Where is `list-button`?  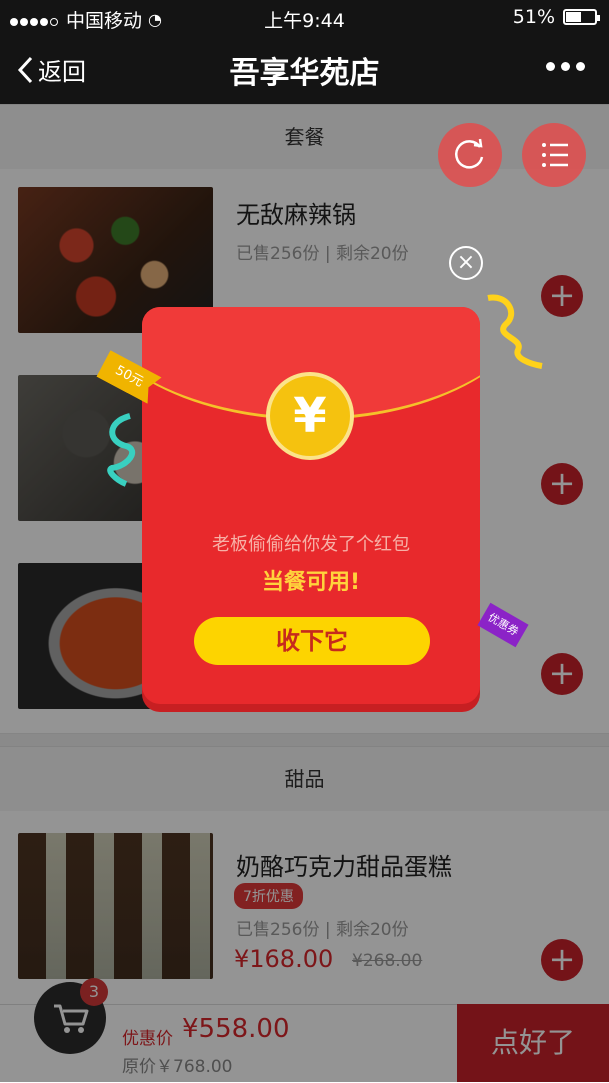
list-button is located at coordinates (554, 155).